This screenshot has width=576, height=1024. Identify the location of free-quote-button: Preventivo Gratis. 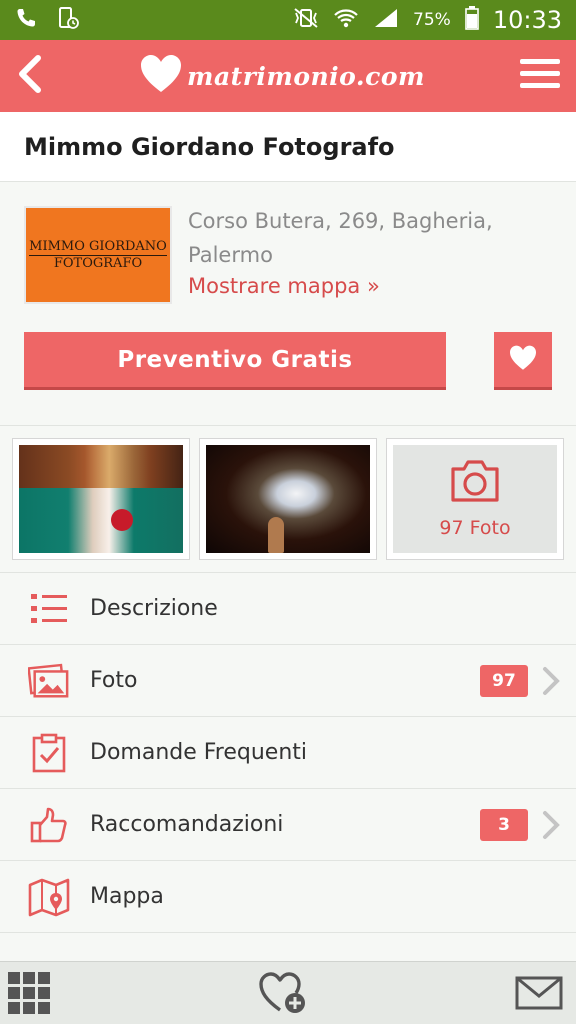
(235, 361).